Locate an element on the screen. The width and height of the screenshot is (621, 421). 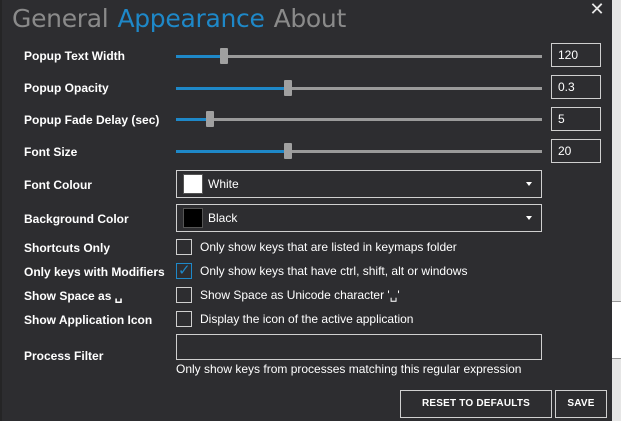
popup-fade-delay-label: Popup Fade Delay (sec) is located at coordinates (92, 120).